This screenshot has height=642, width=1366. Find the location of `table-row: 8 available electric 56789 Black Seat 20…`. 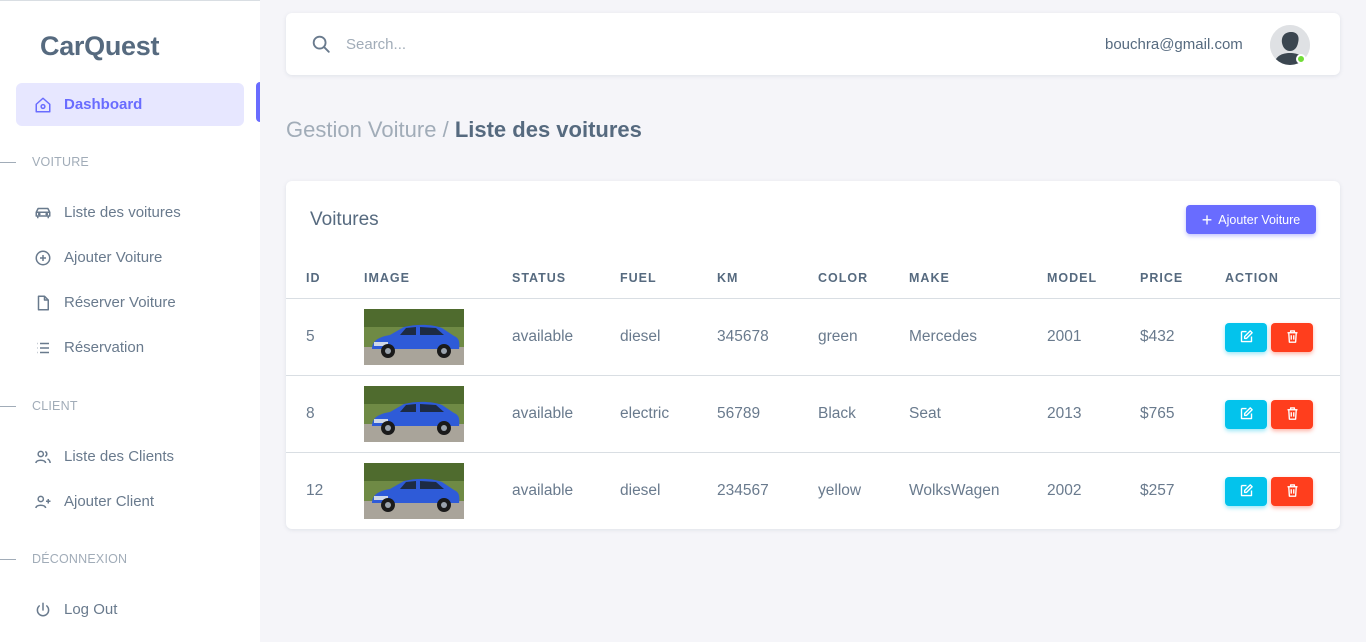

table-row: 8 available electric 56789 Black Seat 20… is located at coordinates (813, 414).